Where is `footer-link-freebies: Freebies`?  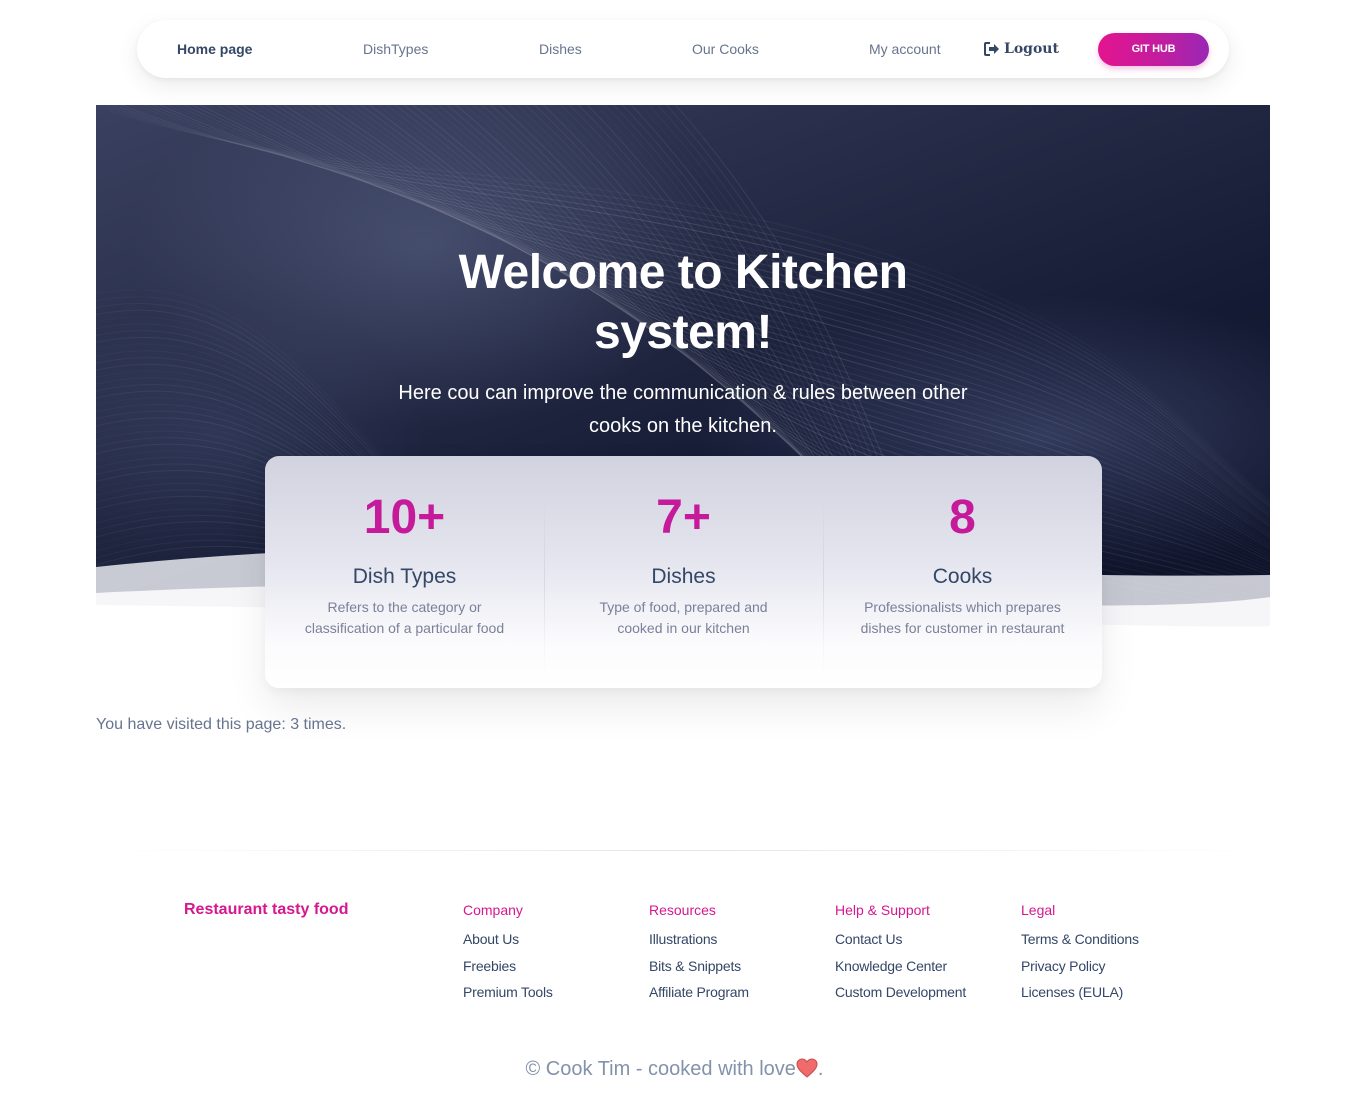
footer-link-freebies: Freebies is located at coordinates (508, 966).